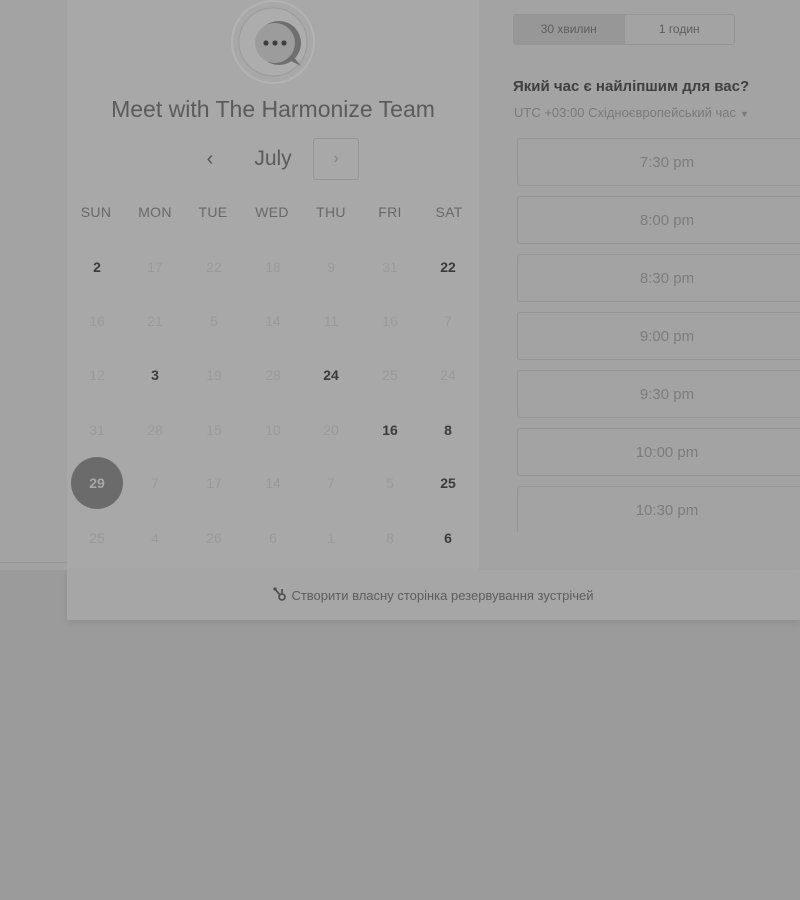 Image resolution: width=800 pixels, height=900 pixels. Describe the element at coordinates (658, 278) in the screenshot. I see `time-slot-button: 8:30 pm` at that location.